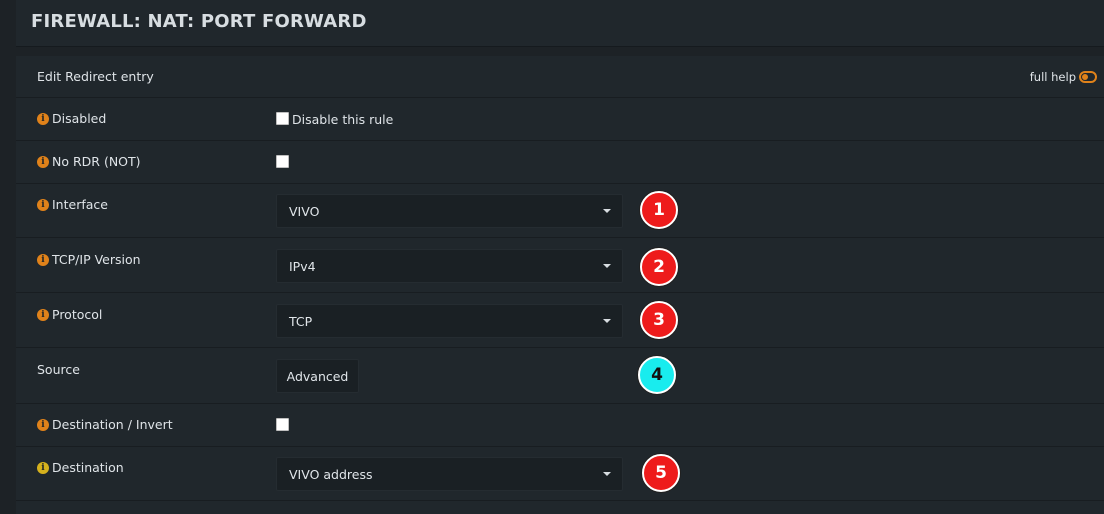  Describe the element at coordinates (342, 119) in the screenshot. I see `disable-rule-label: Disable this rule` at that location.